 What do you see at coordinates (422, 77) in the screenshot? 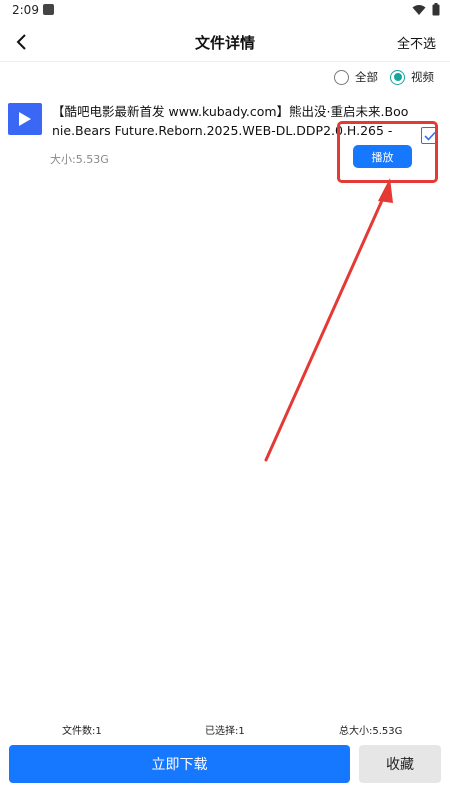
I see `radio-video-label: 视频` at bounding box center [422, 77].